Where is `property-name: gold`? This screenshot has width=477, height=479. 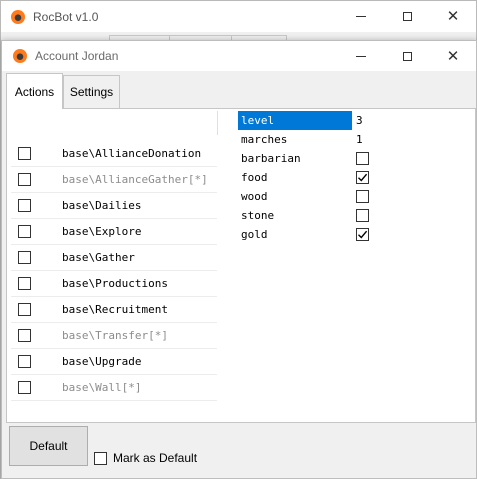
property-name: gold is located at coordinates (254, 234).